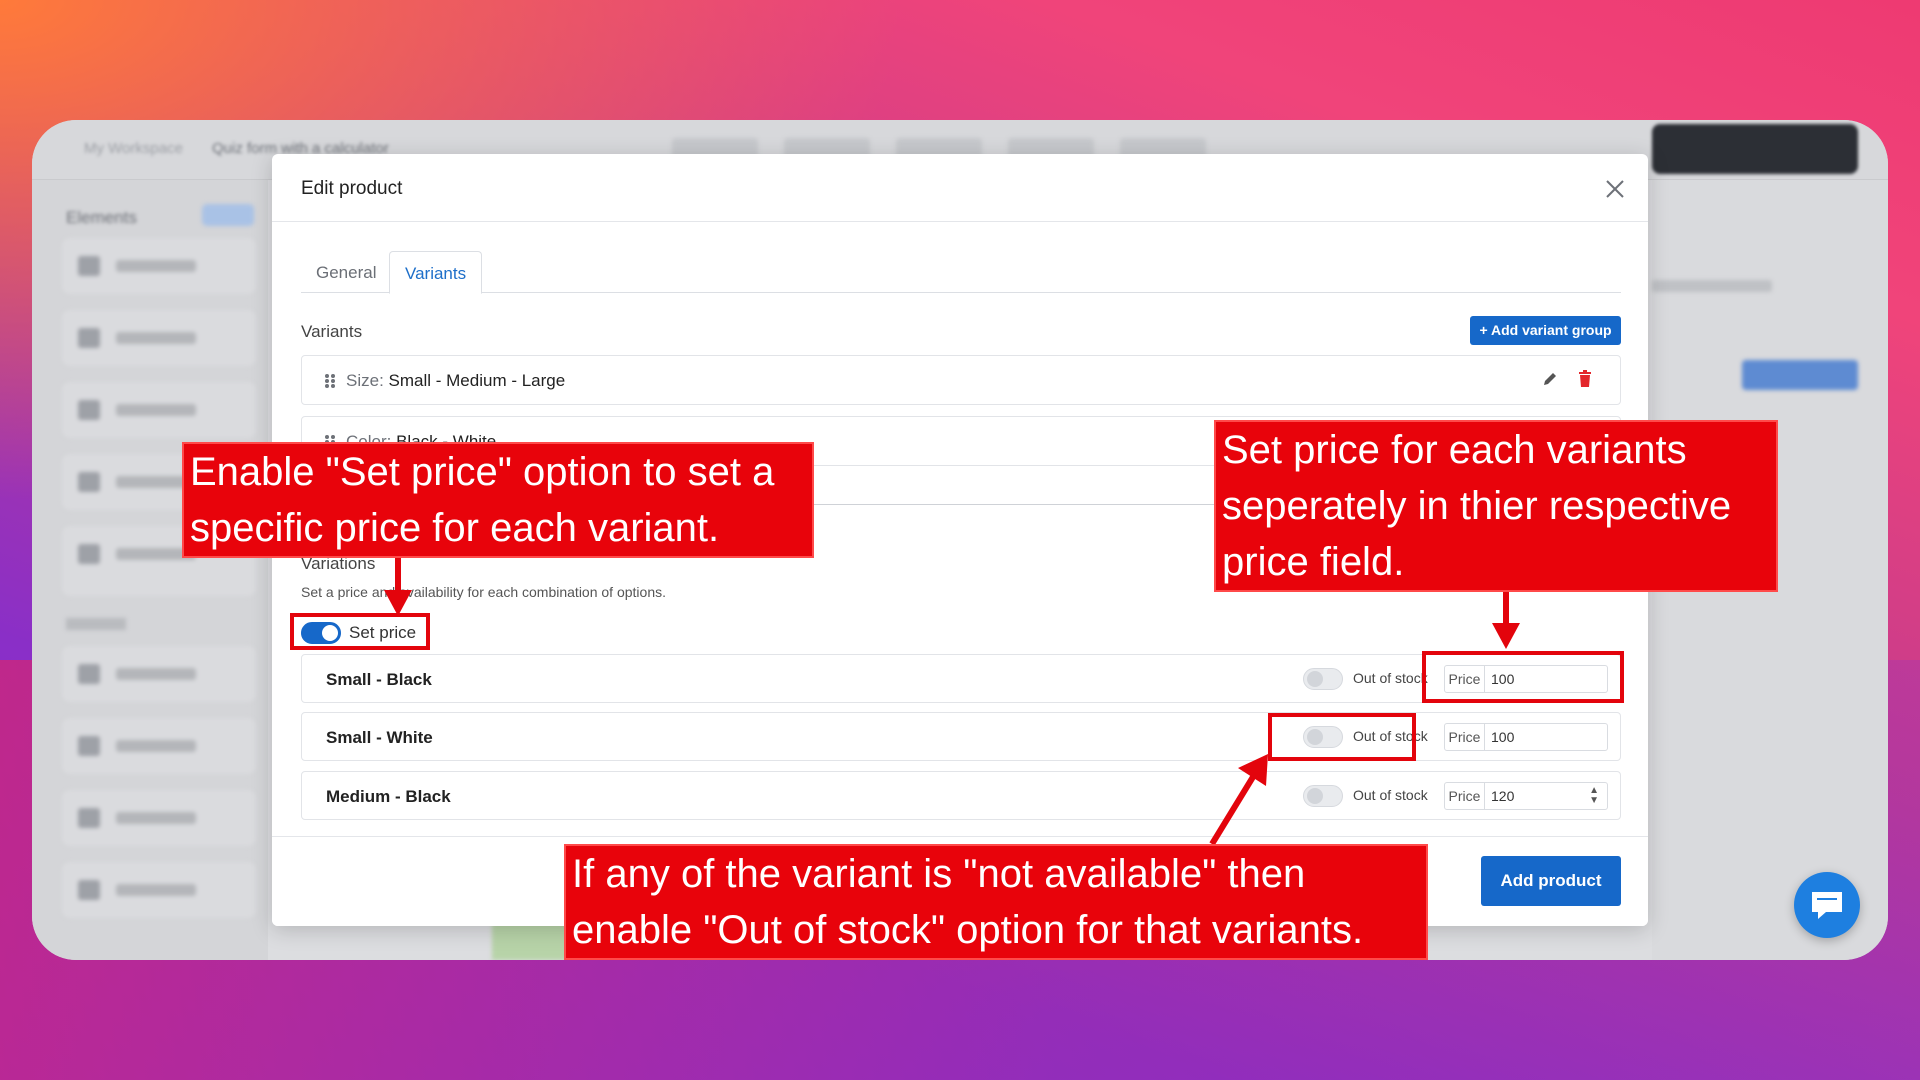 This screenshot has height=1080, width=1920. What do you see at coordinates (379, 679) in the screenshot?
I see `variation-name: Small - Black` at bounding box center [379, 679].